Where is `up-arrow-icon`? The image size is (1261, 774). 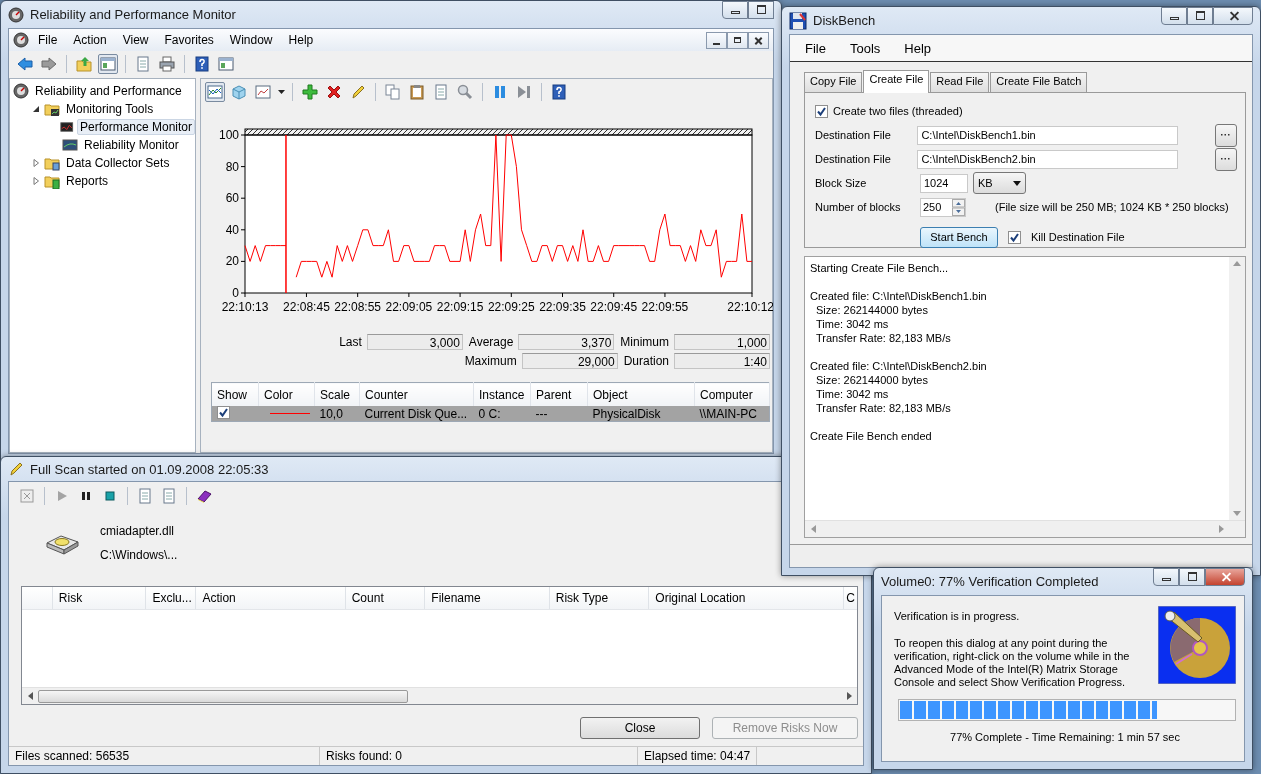
up-arrow-icon is located at coordinates (1237, 263).